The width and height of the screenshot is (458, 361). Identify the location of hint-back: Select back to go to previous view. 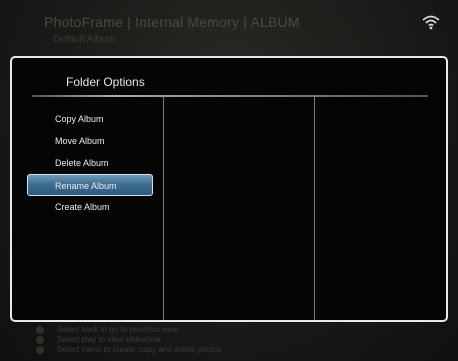
(129, 330).